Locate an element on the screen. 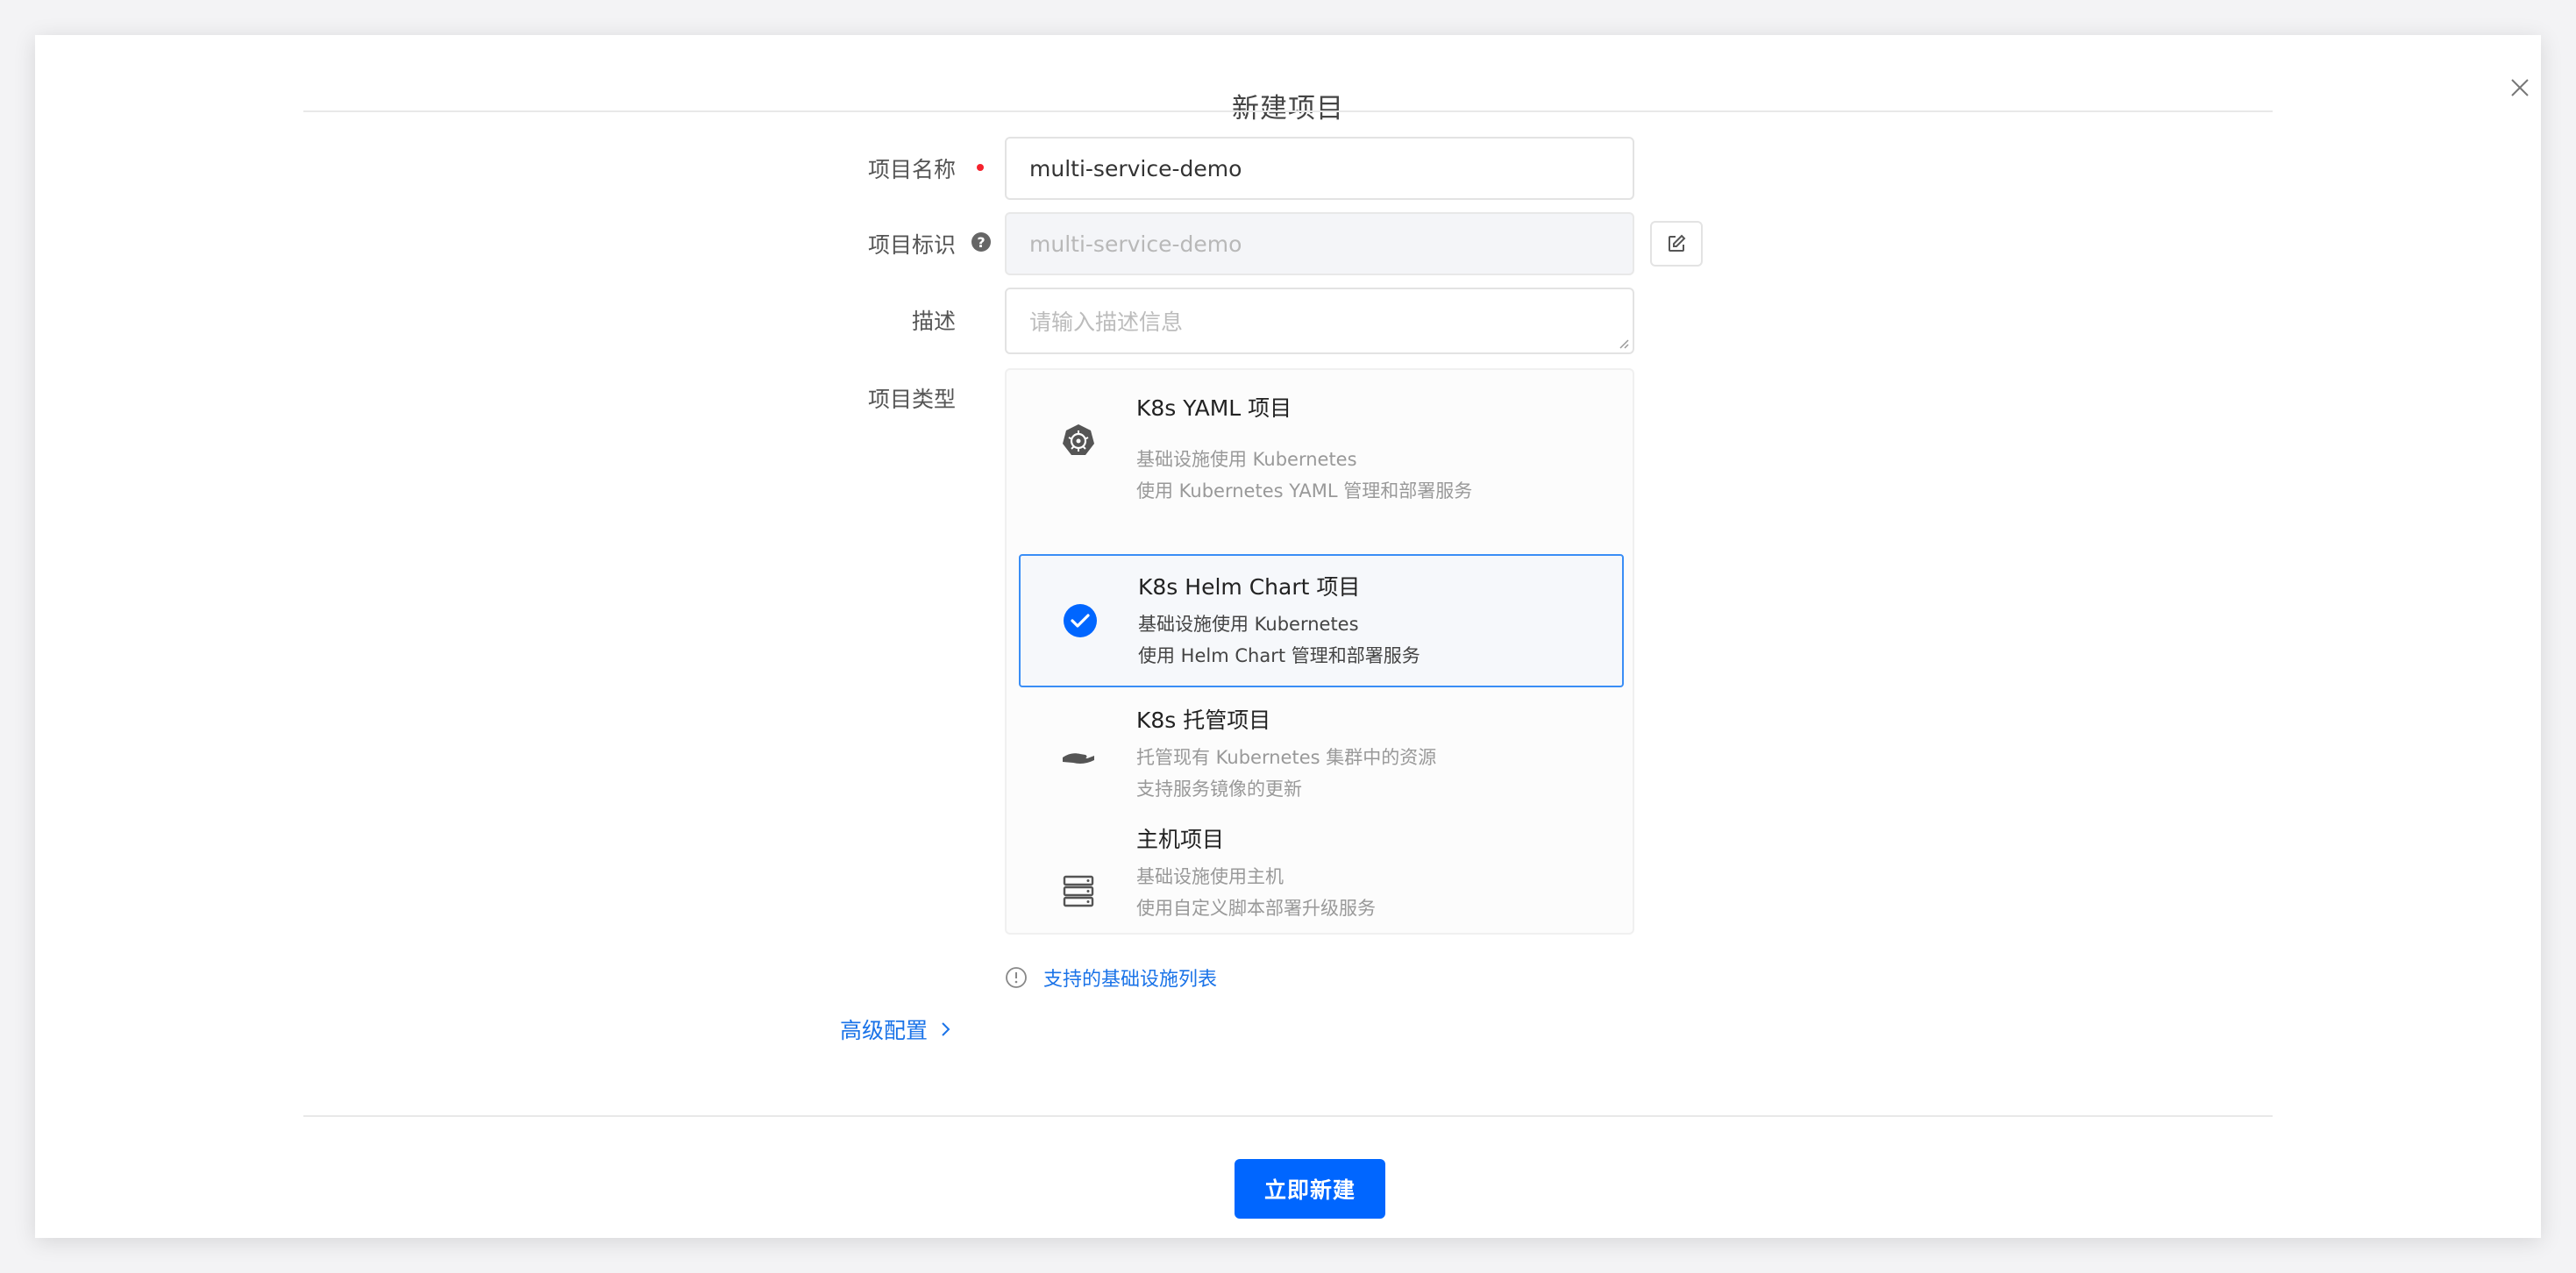  type-option-title: K8s 托管项目 is located at coordinates (1203, 720).